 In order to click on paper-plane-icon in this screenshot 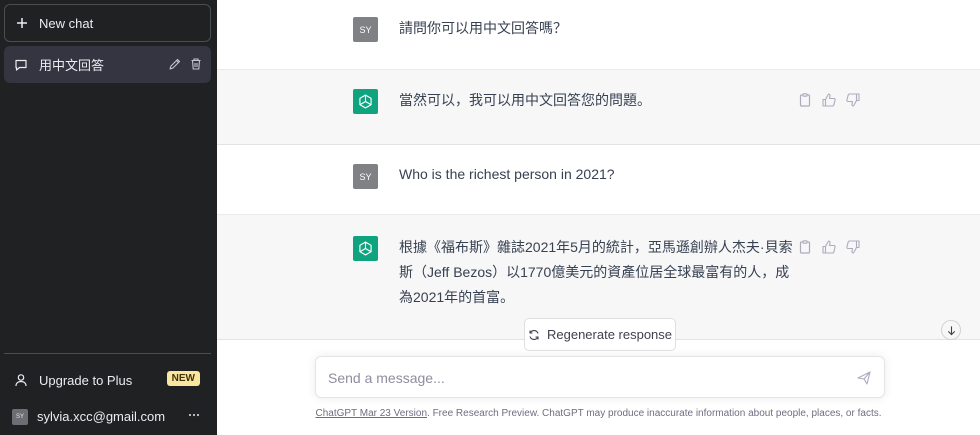, I will do `click(864, 378)`.